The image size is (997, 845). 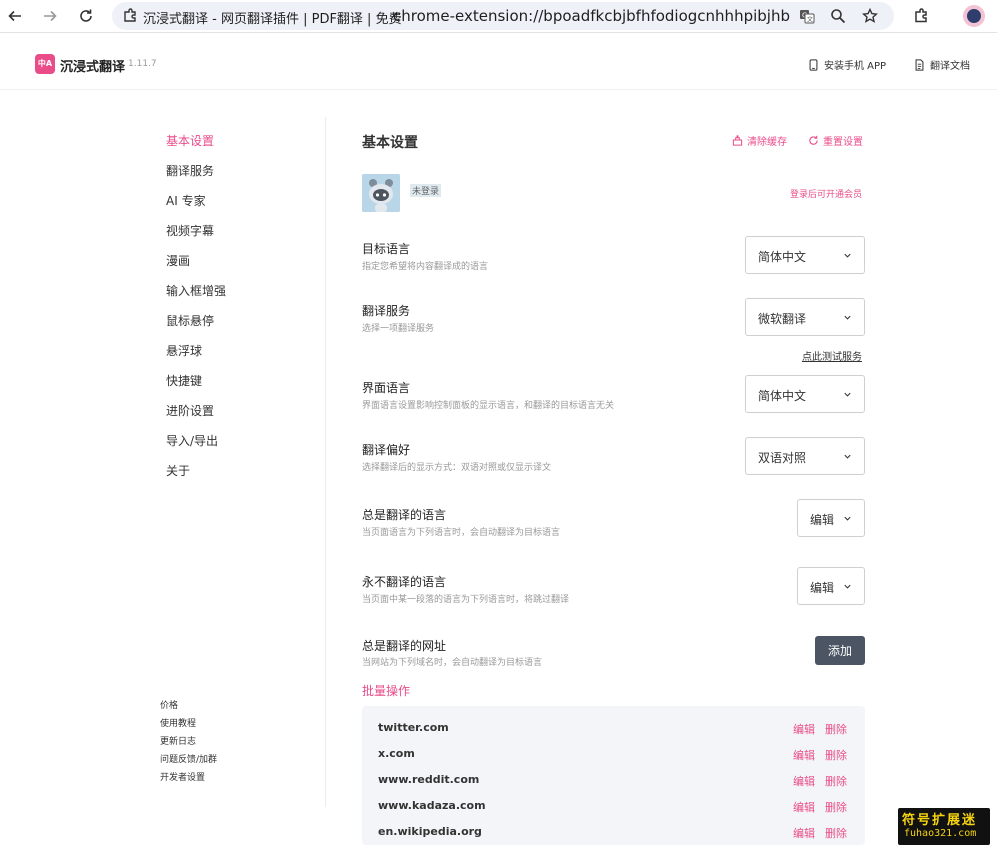 What do you see at coordinates (404, 582) in the screenshot?
I see `setting-title-never-translate-languages: 永不翻译的语言` at bounding box center [404, 582].